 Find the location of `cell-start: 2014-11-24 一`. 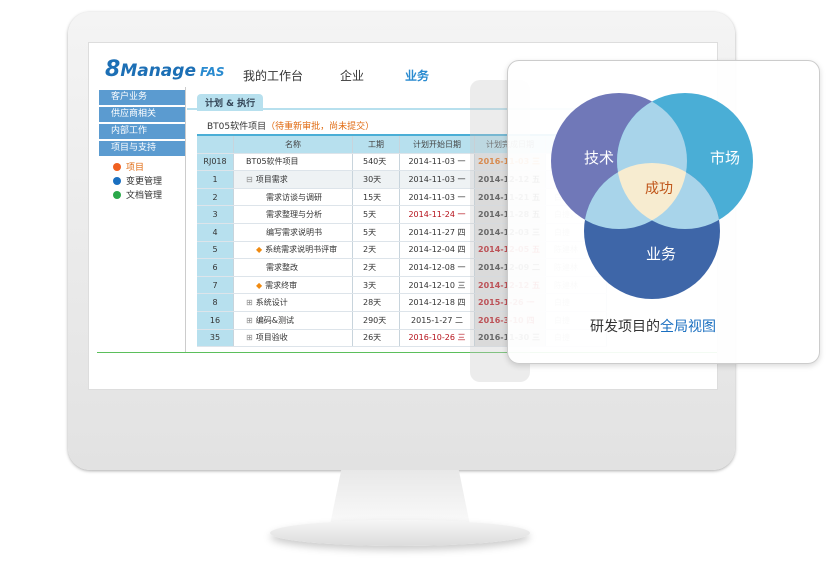

cell-start: 2014-11-24 一 is located at coordinates (437, 214).